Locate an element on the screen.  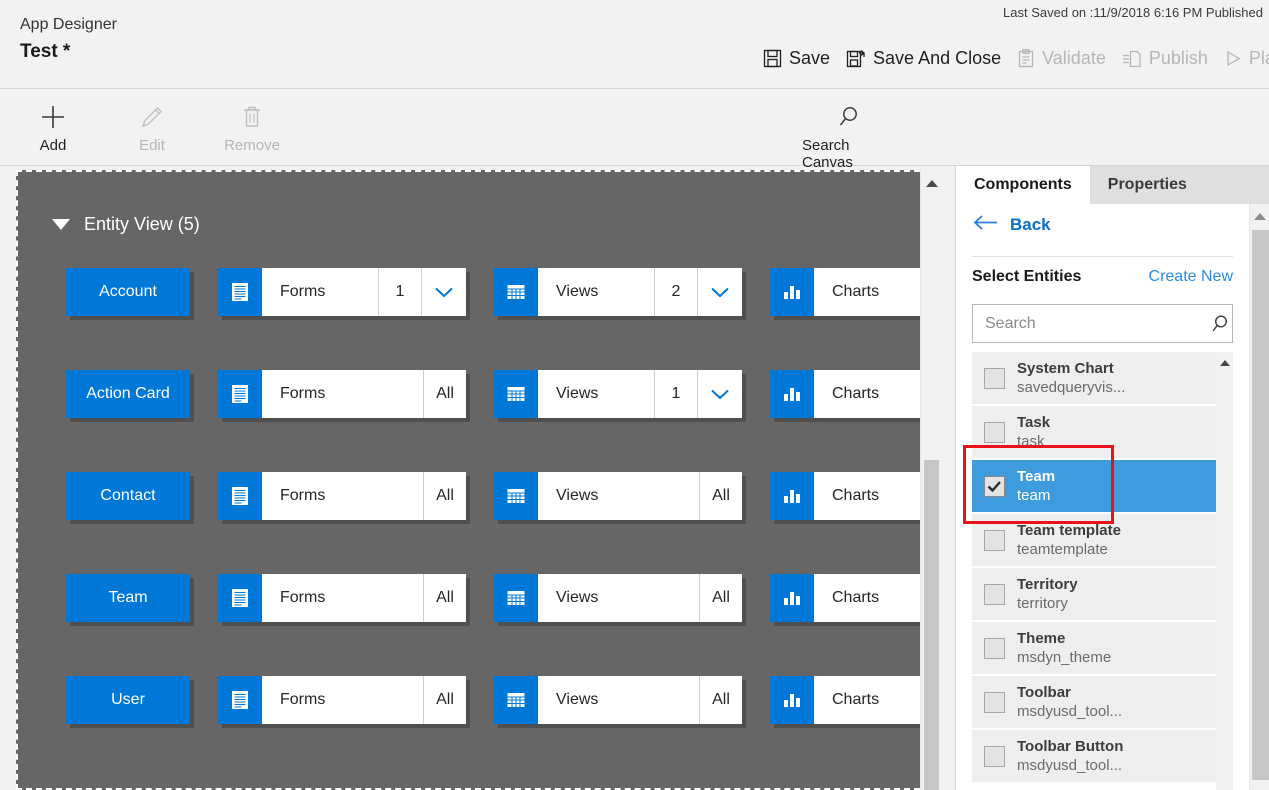
entity-row: Action Card Forms All Views 1 Charts is located at coordinates (479, 396).